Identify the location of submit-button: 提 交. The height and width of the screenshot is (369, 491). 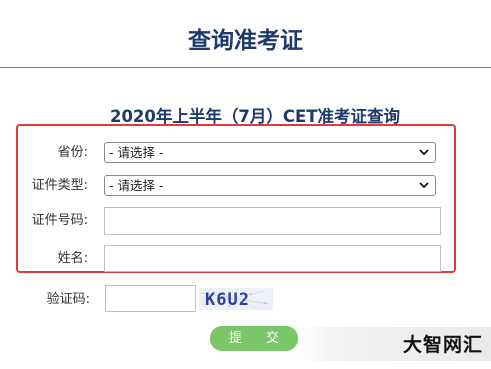
(254, 338).